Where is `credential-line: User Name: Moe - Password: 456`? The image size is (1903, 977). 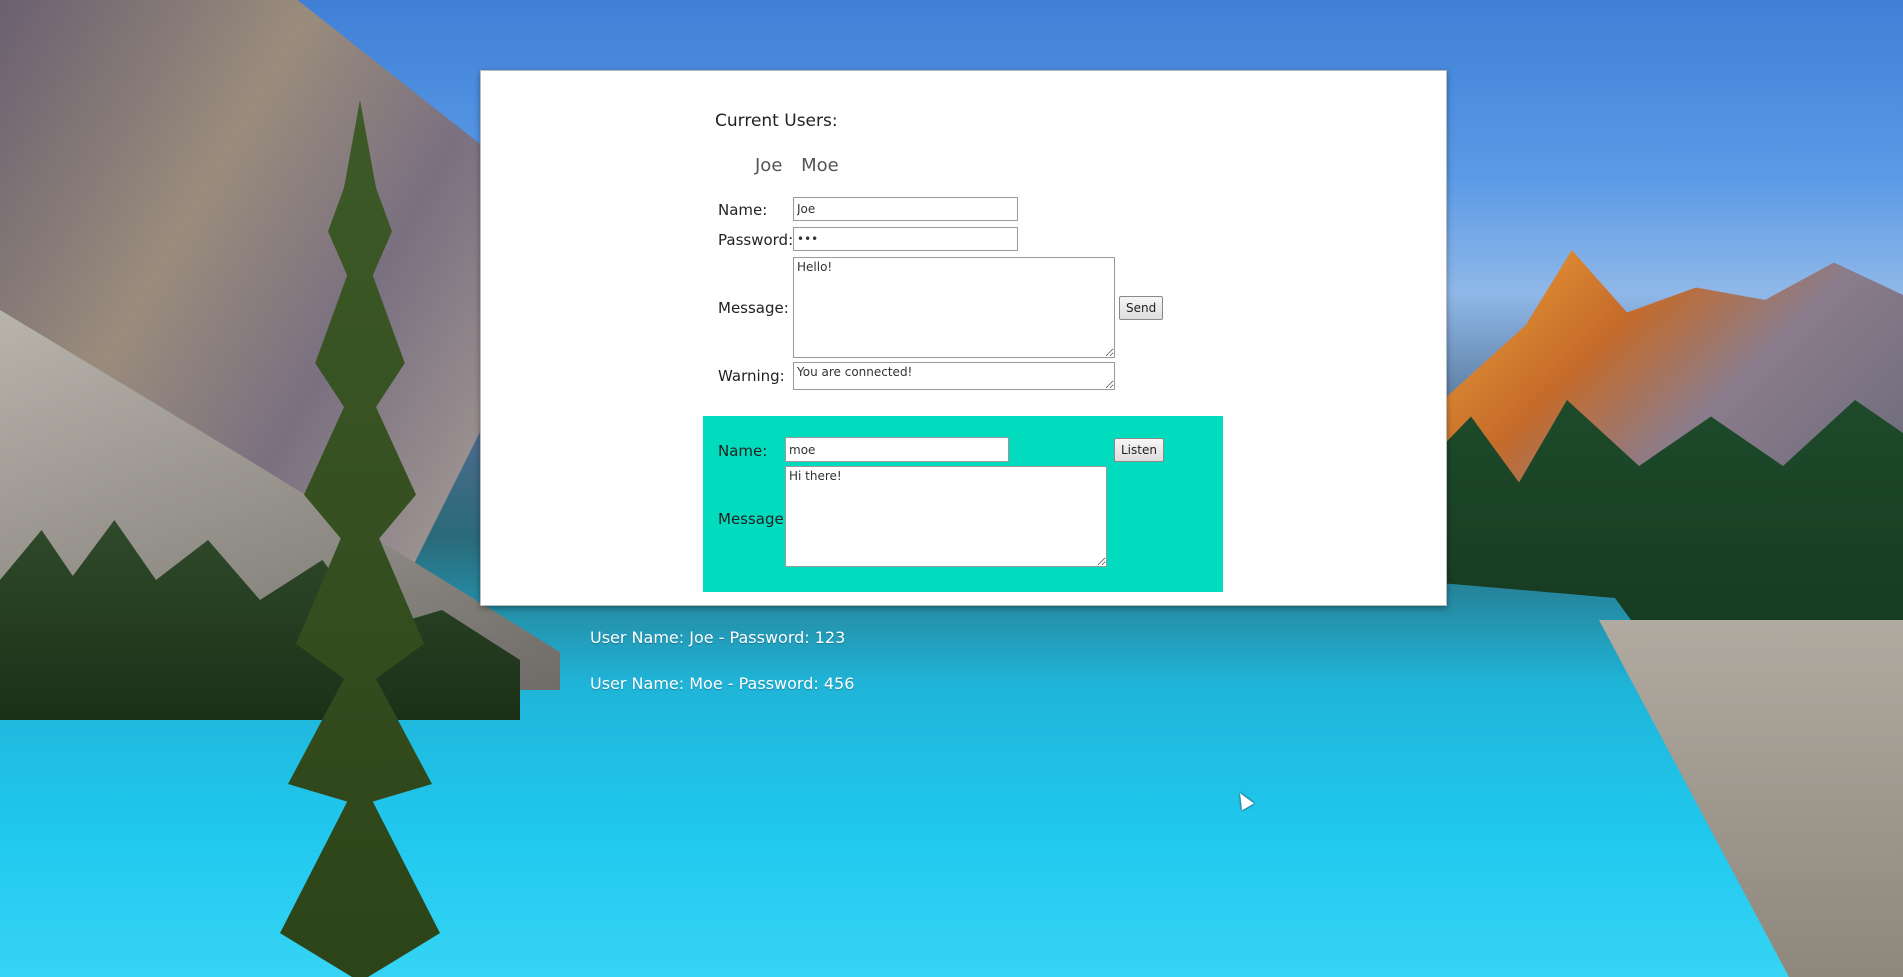 credential-line: User Name: Moe - Password: 456 is located at coordinates (722, 683).